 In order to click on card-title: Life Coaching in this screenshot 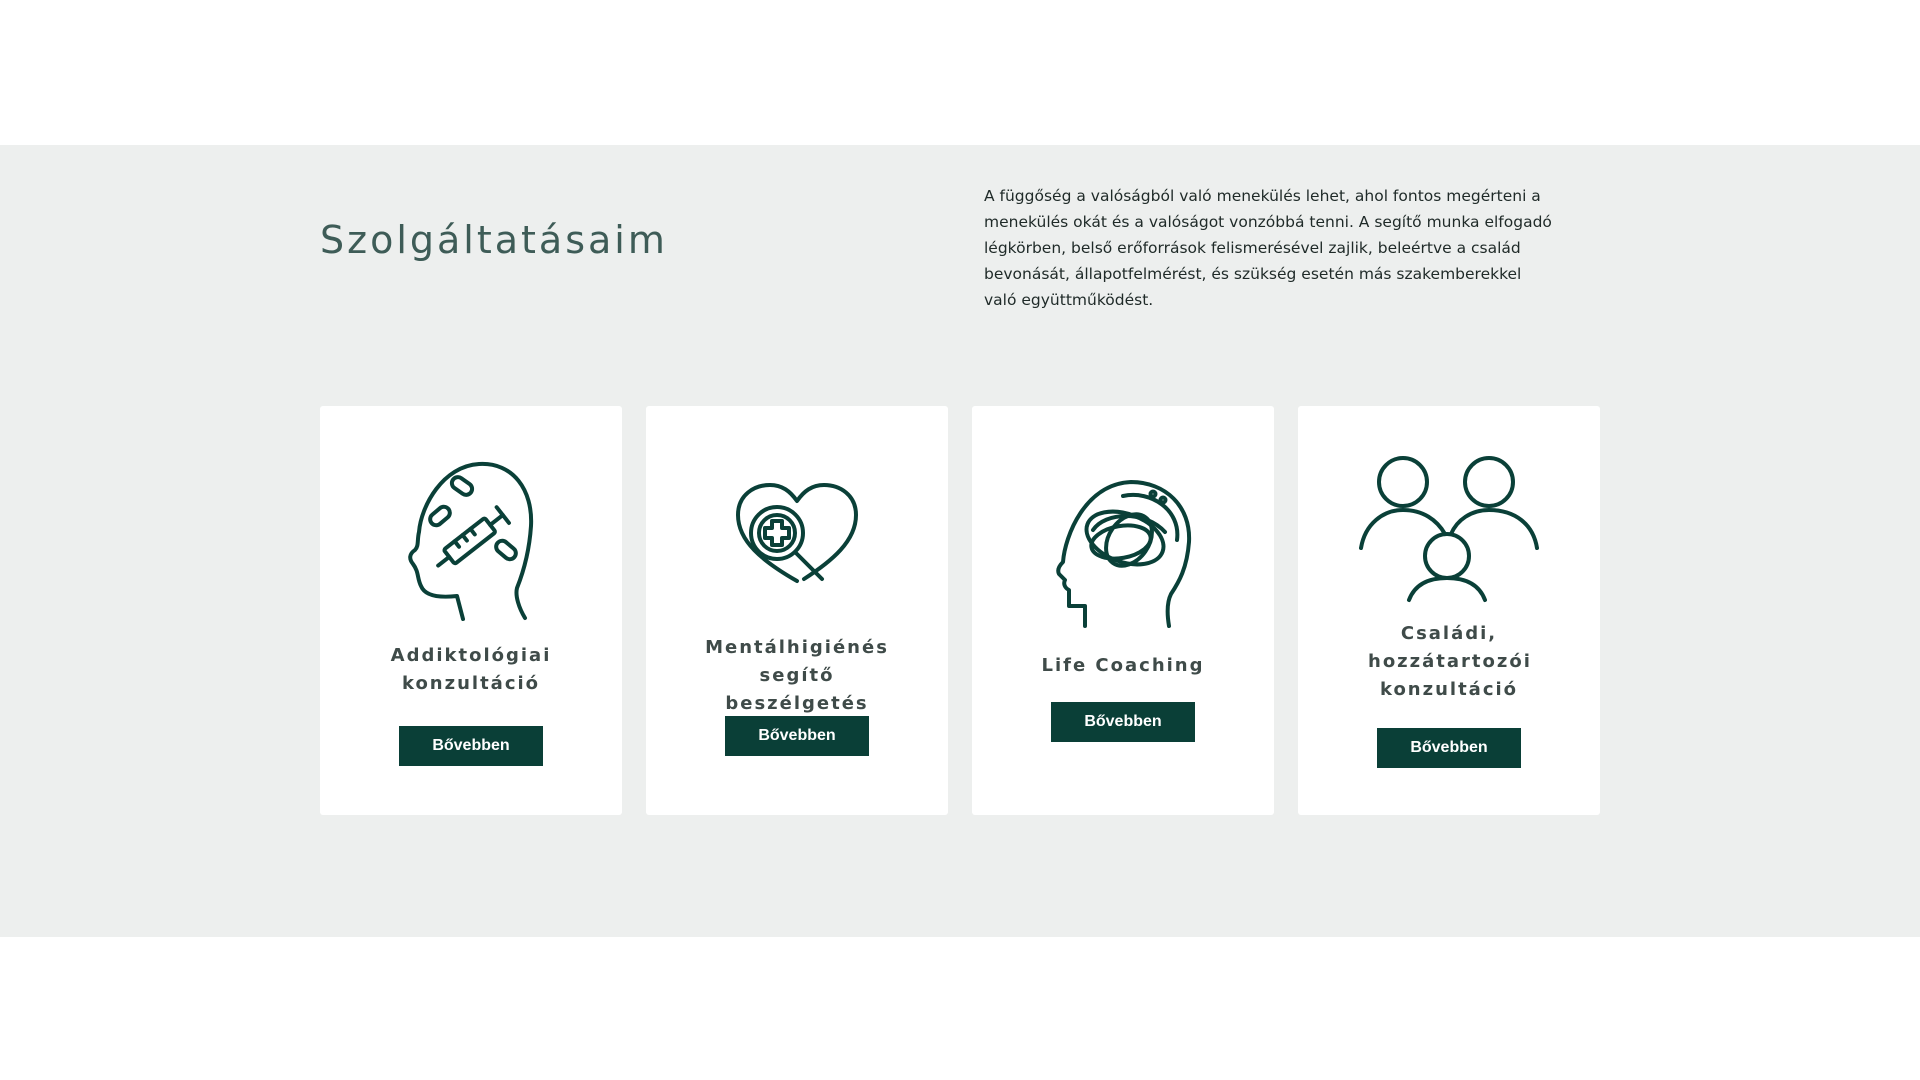, I will do `click(1123, 665)`.